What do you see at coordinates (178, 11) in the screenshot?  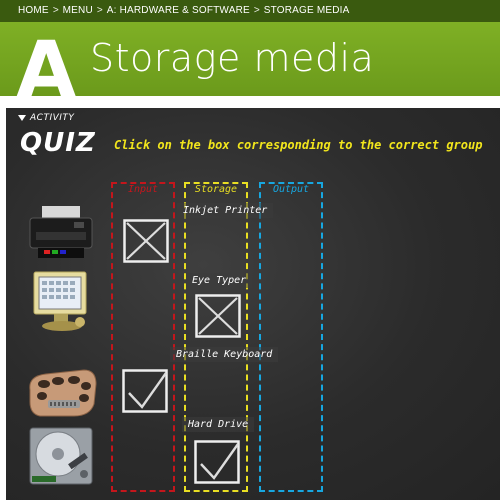 I see `breadcrumb-hardware-software: A: HARDWARE & SOFTWARE` at bounding box center [178, 11].